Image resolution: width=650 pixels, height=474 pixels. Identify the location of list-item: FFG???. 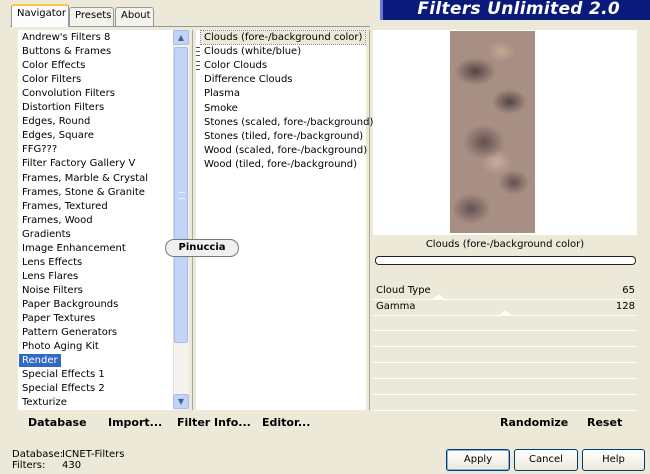
(39, 149).